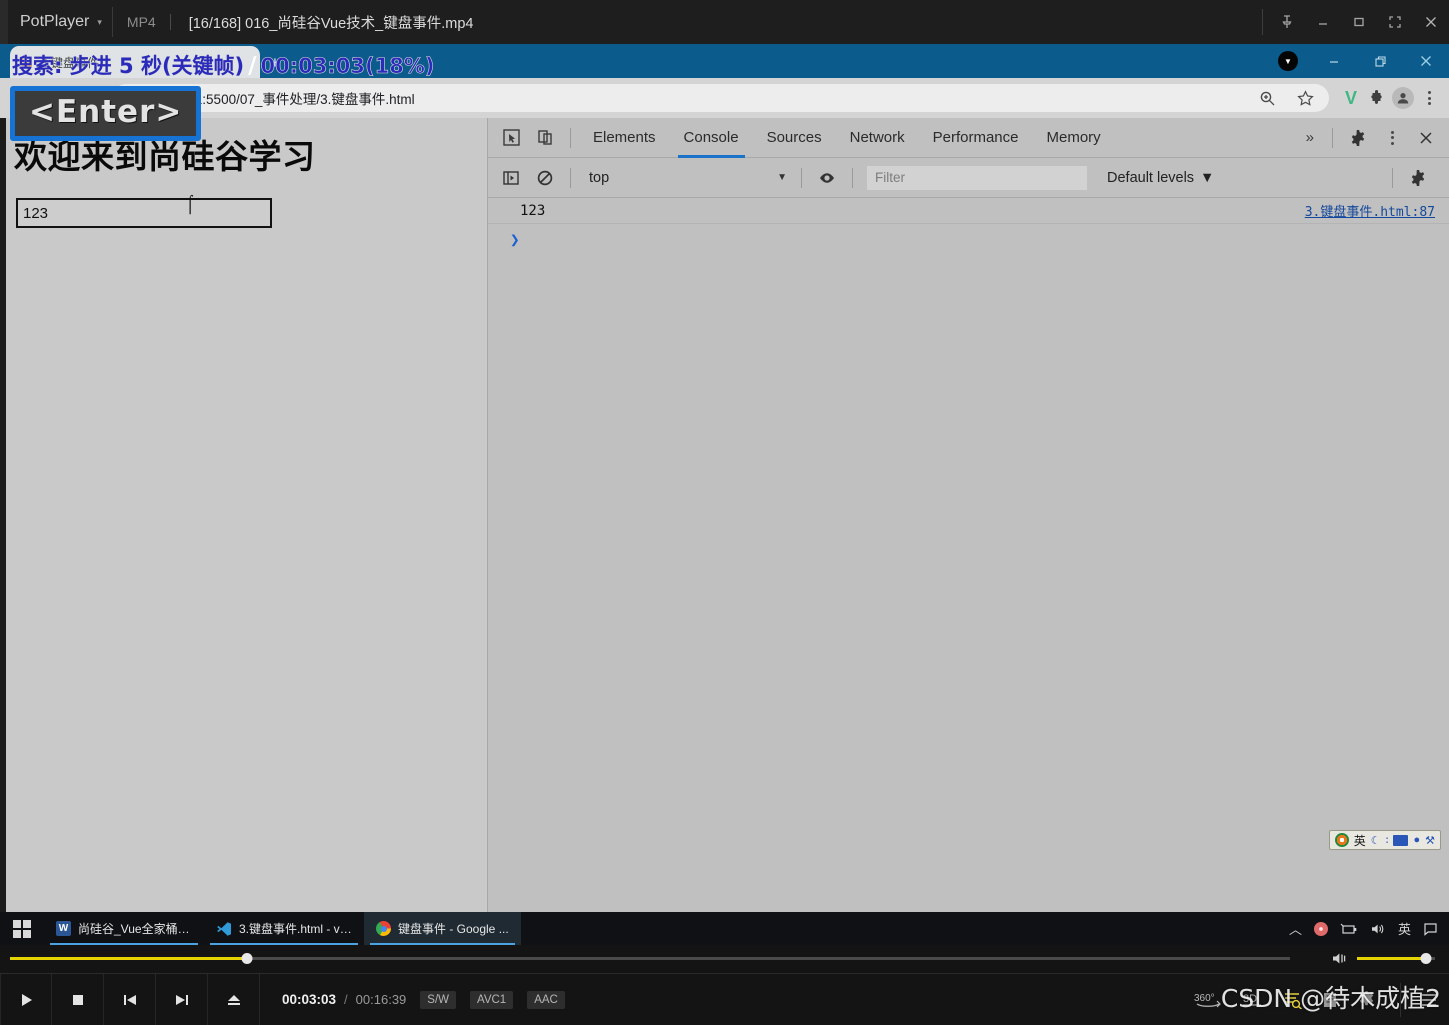  I want to click on download-indicator-icon: ▼, so click(1288, 61).